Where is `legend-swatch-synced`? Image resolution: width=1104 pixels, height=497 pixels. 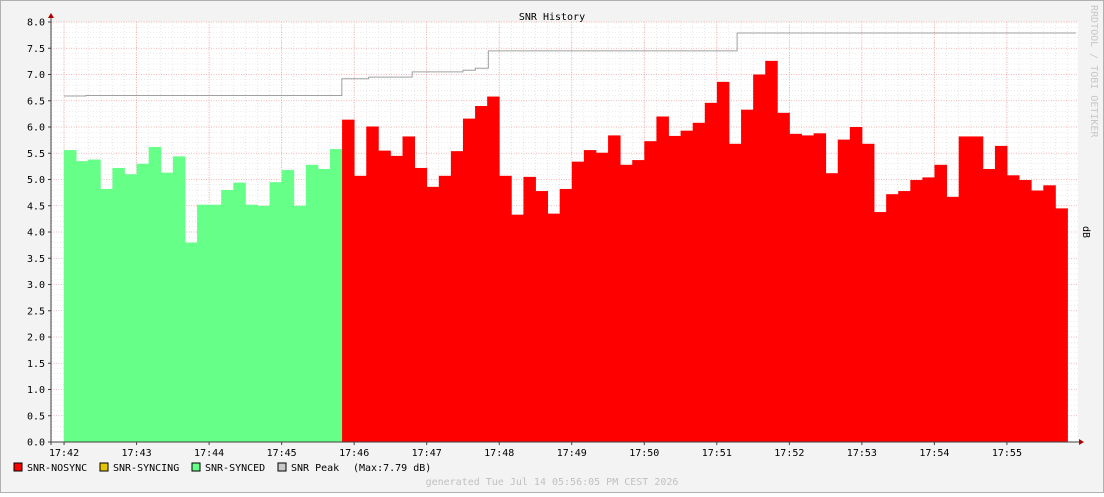 legend-swatch-synced is located at coordinates (196, 467).